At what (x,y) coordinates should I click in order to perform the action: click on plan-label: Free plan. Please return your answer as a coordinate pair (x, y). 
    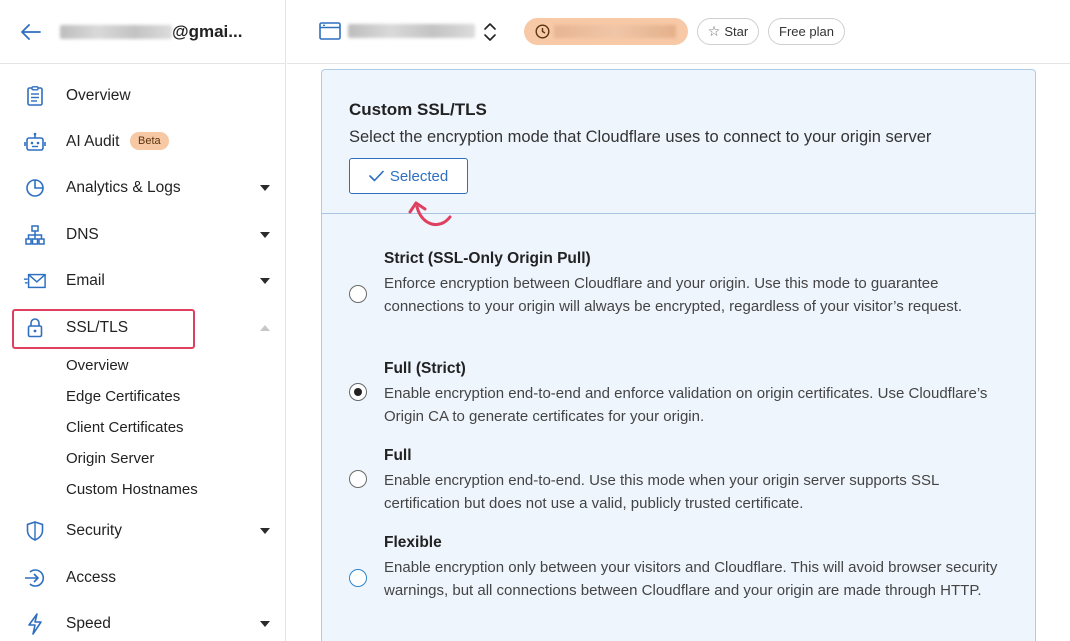
    Looking at the image, I should click on (806, 31).